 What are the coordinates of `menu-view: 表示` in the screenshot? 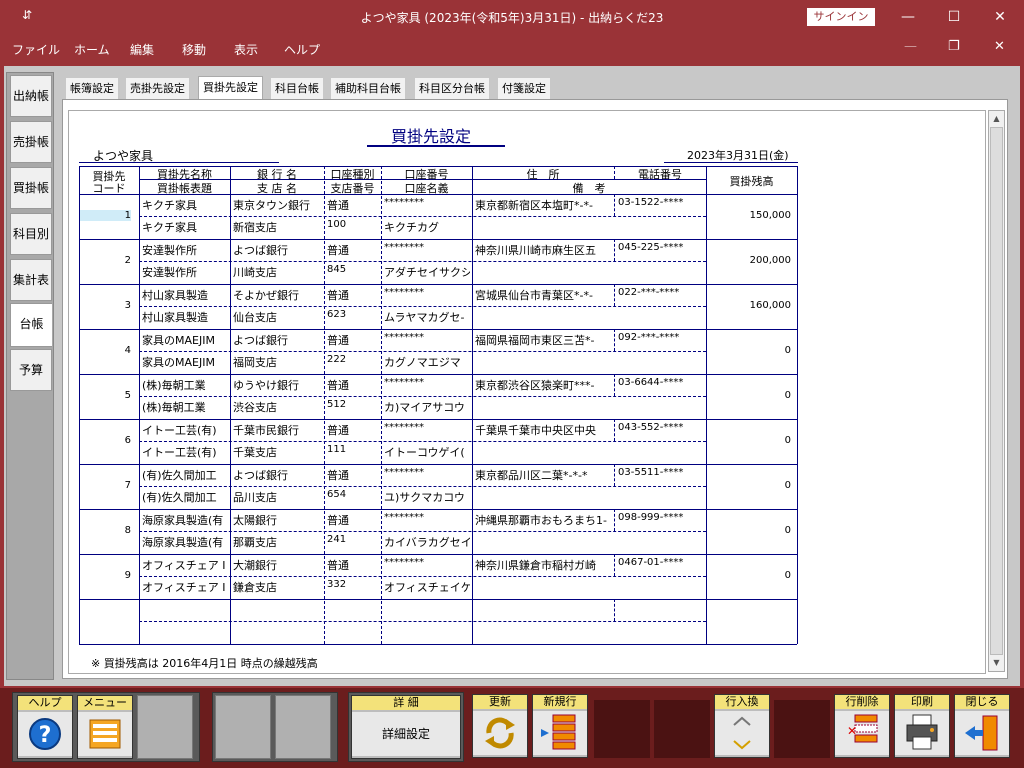 It's located at (246, 49).